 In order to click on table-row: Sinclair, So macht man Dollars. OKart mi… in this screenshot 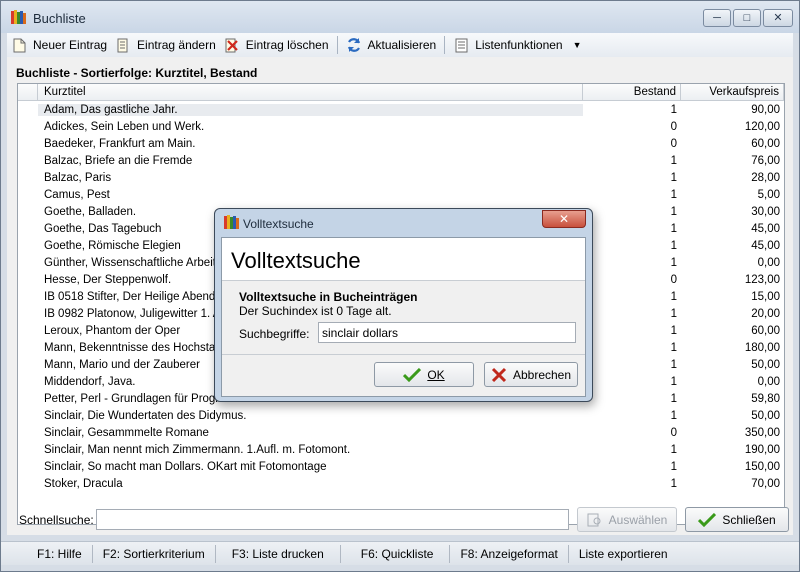, I will do `click(401, 466)`.